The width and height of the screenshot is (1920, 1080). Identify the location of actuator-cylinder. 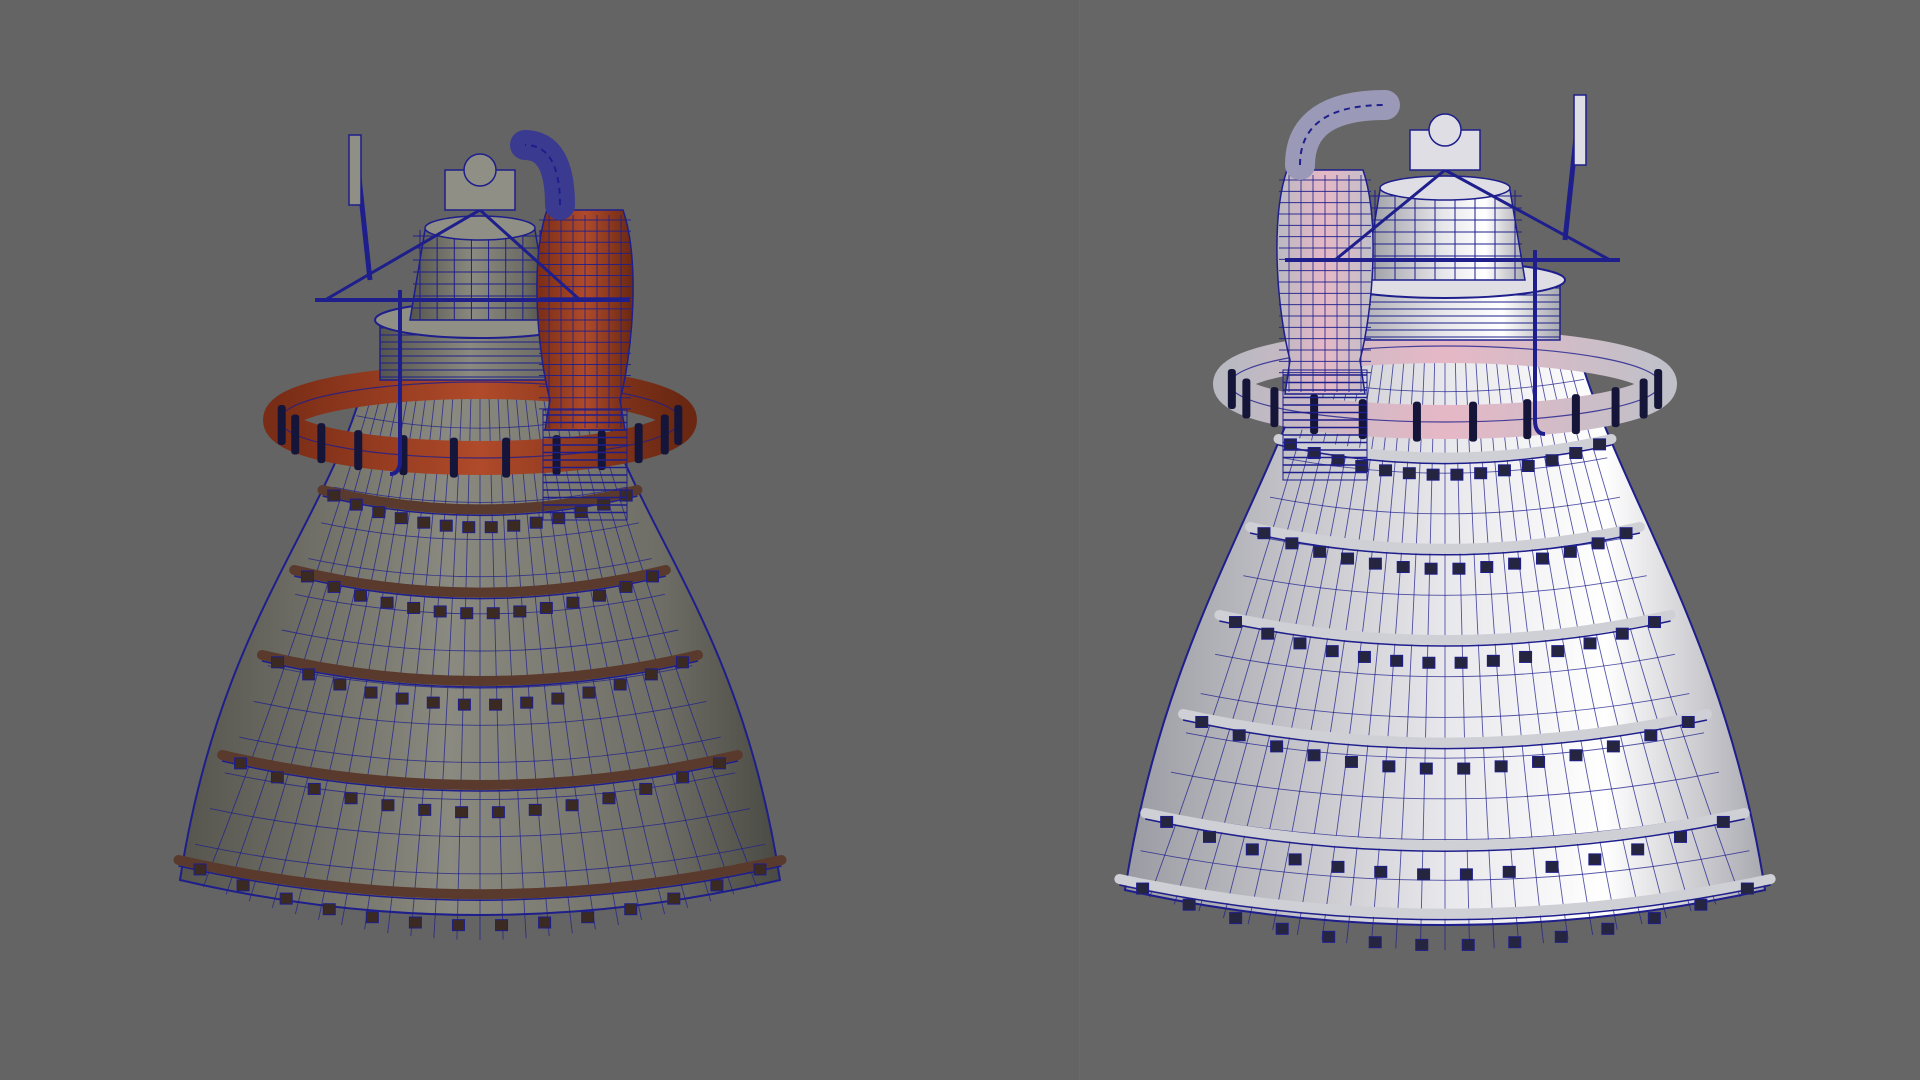
(1580, 130).